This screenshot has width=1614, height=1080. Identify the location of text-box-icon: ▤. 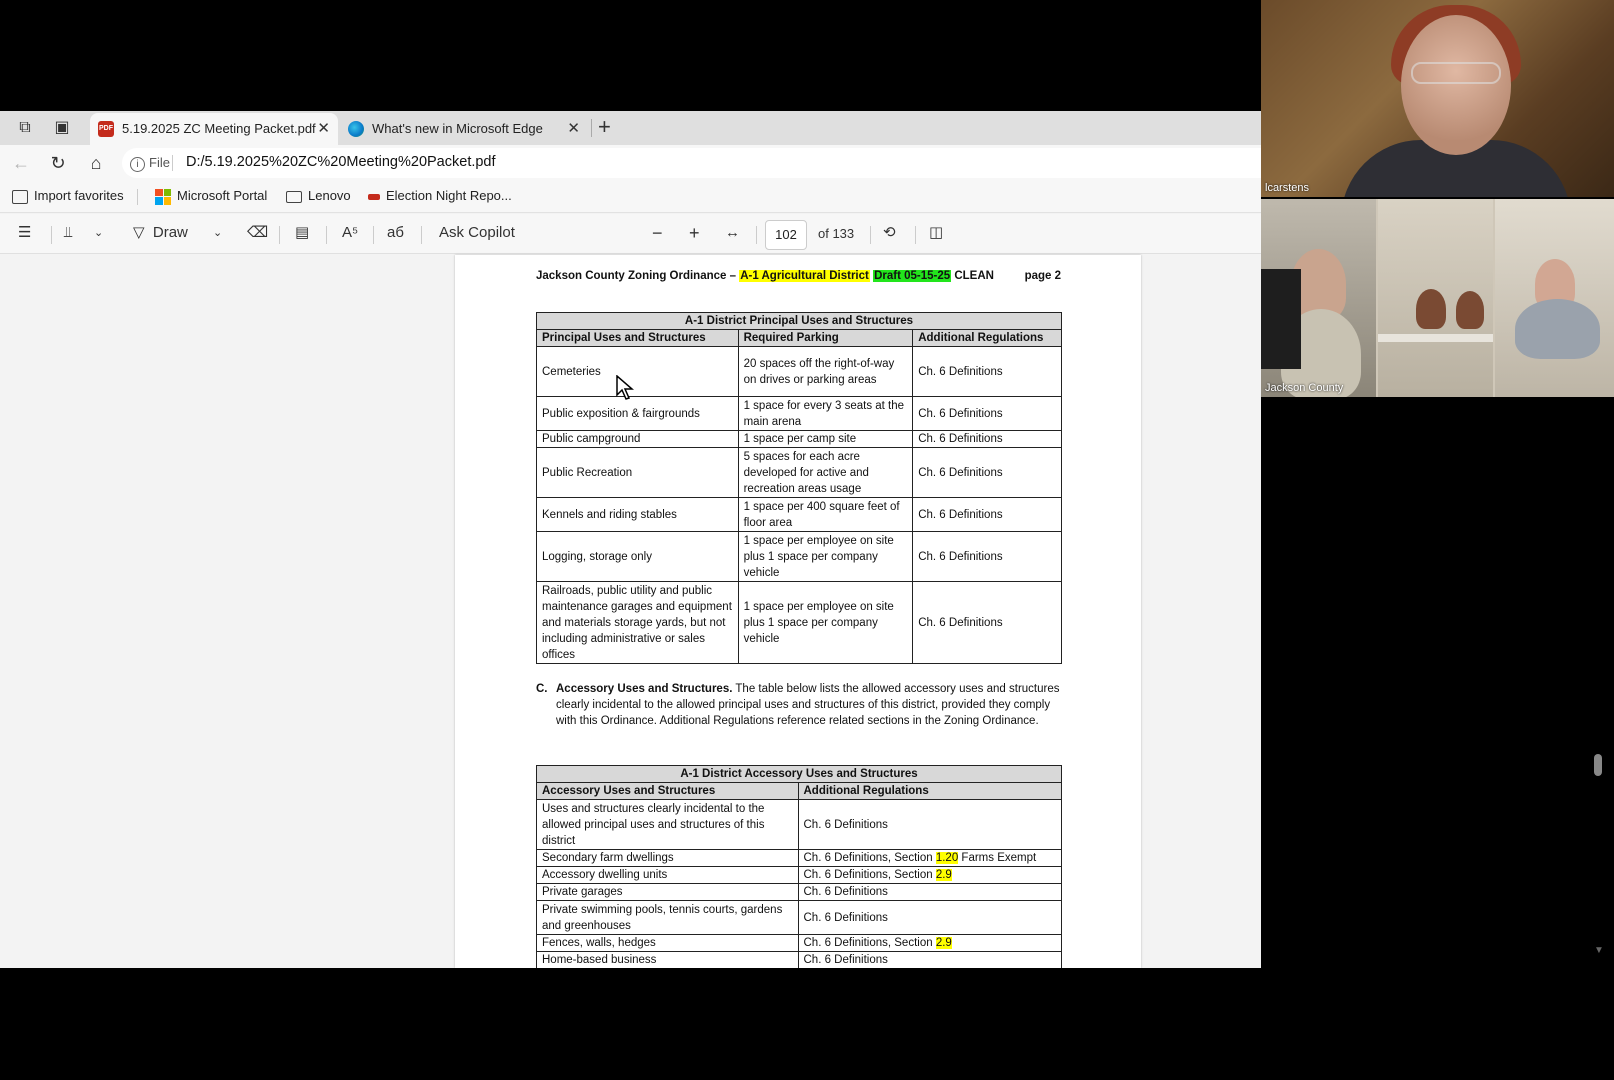
(302, 233).